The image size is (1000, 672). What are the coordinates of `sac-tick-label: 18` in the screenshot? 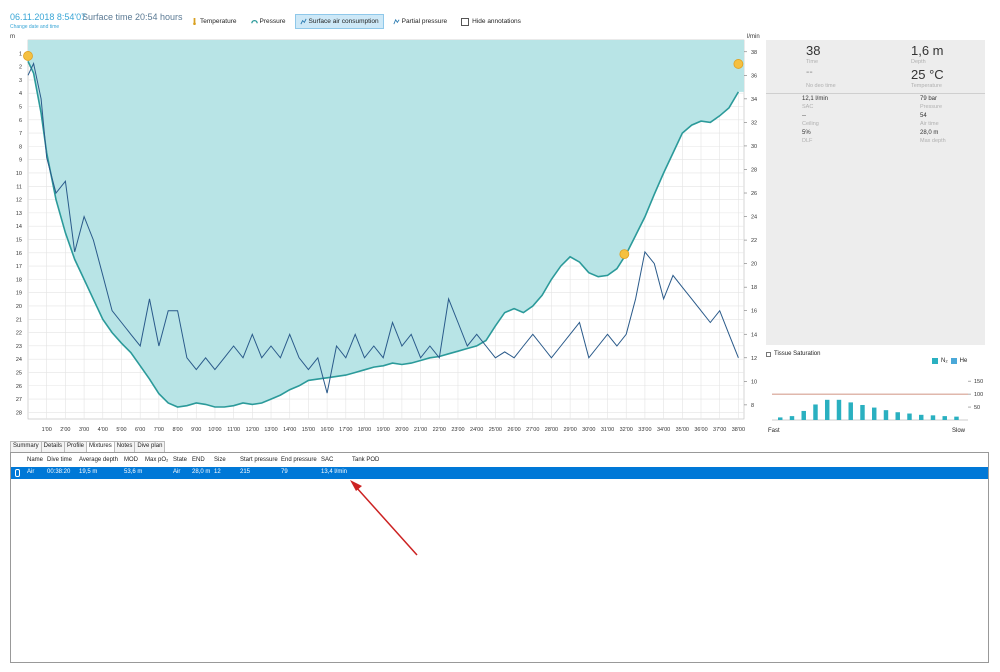 It's located at (754, 288).